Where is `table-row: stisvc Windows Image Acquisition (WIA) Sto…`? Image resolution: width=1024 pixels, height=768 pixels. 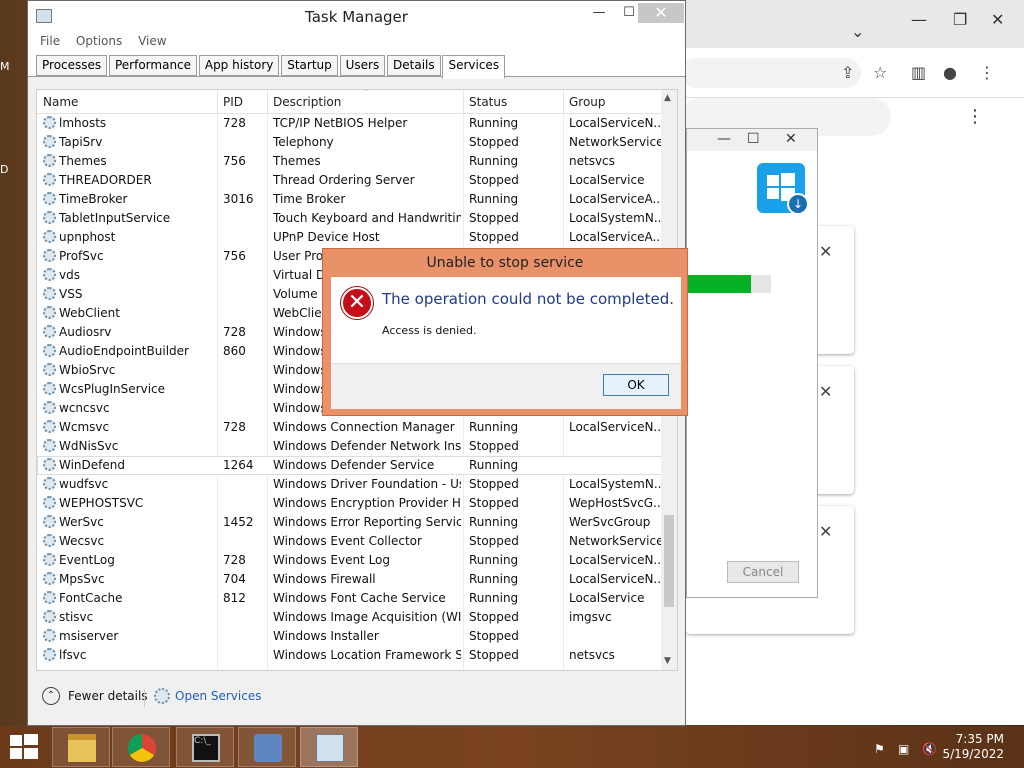
table-row: stisvc Windows Image Acquisition (WIA) Sto… is located at coordinates (350, 617).